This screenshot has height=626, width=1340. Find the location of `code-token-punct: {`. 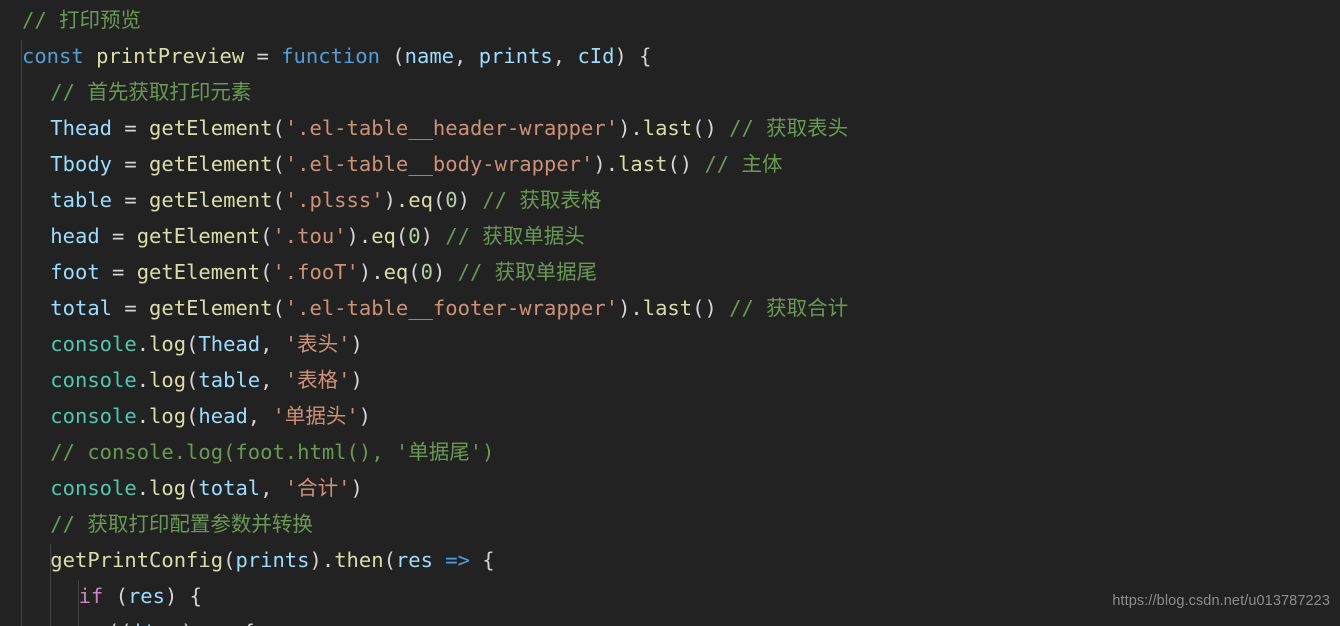

code-token-punct: { is located at coordinates (482, 560).